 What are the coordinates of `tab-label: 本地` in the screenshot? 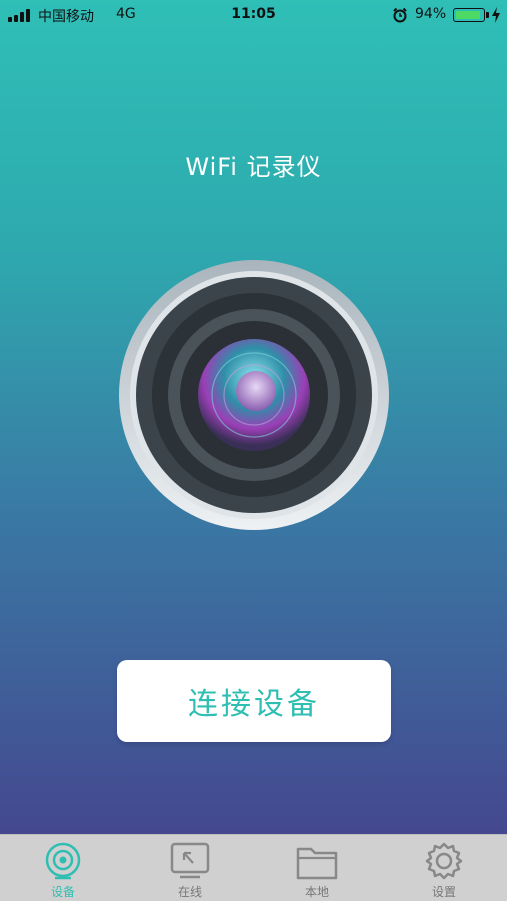 It's located at (316, 892).